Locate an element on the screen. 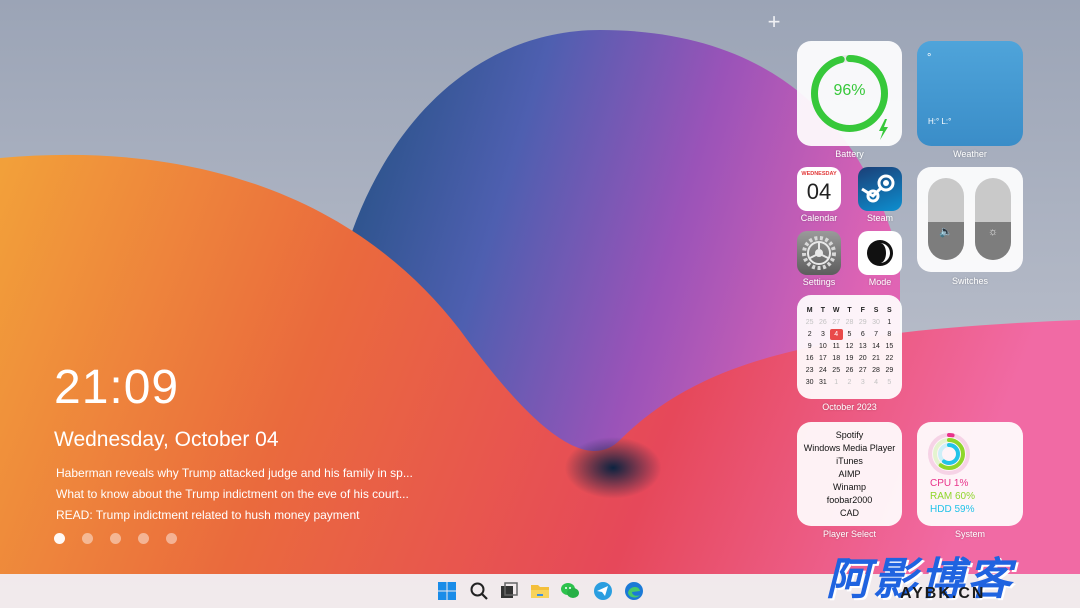 The width and height of the screenshot is (1080, 608). dark-mode-icon is located at coordinates (880, 253).